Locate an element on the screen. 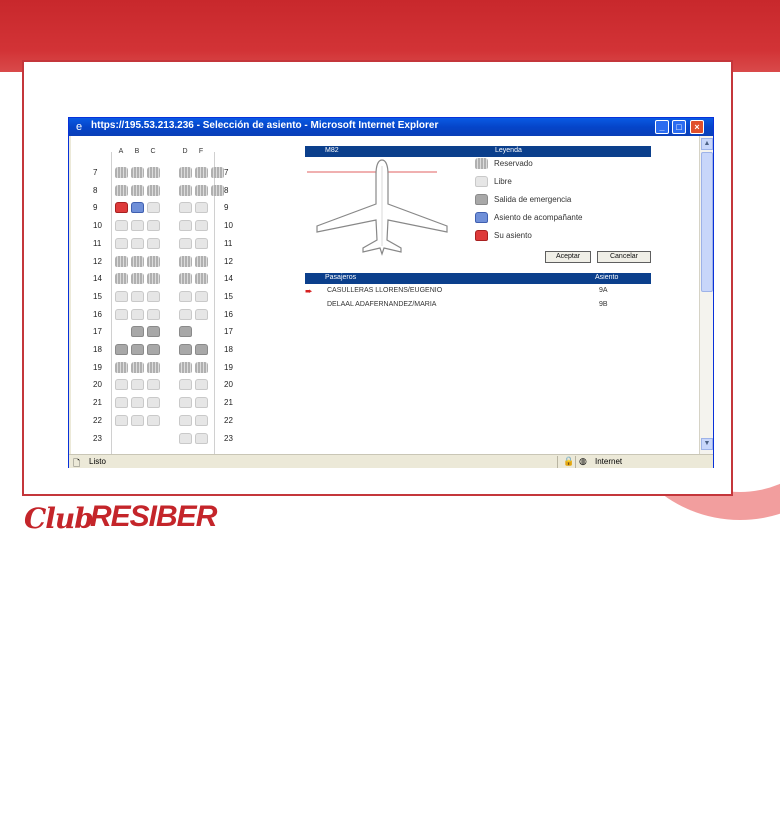  status-text: Listo is located at coordinates (97, 461).